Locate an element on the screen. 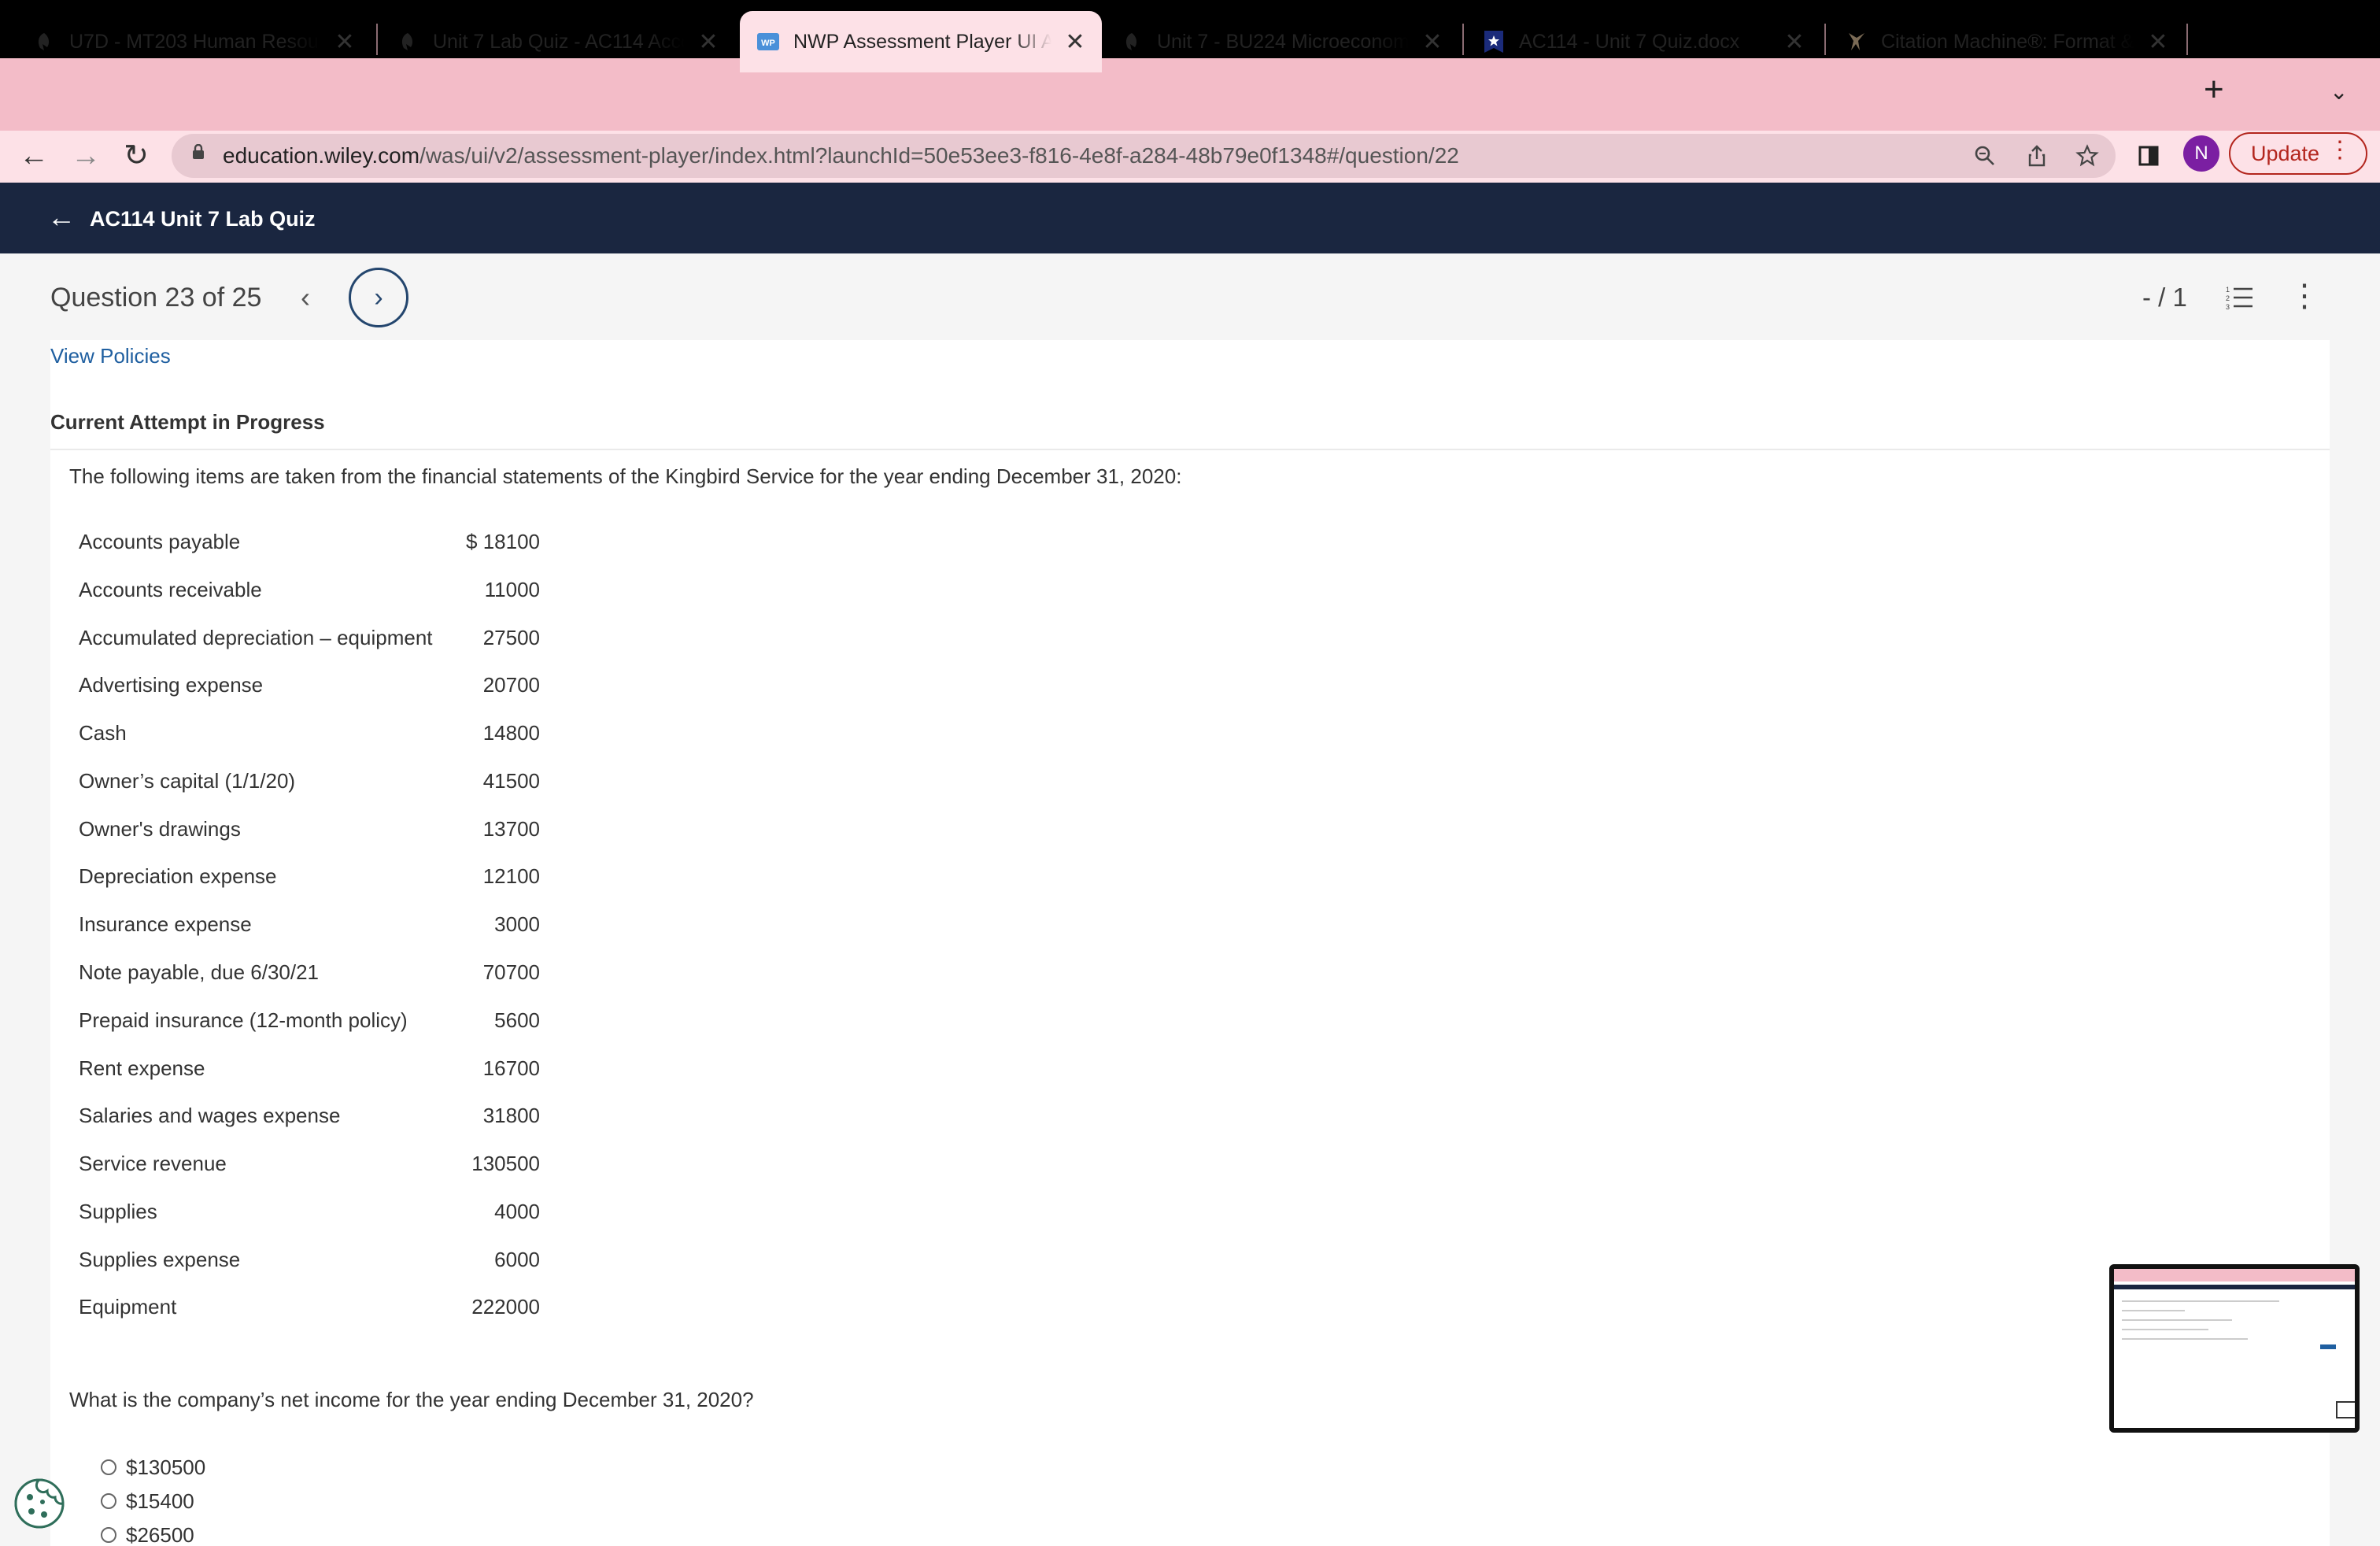 The height and width of the screenshot is (1546, 2380). item-amount: 41500 is located at coordinates (511, 781).